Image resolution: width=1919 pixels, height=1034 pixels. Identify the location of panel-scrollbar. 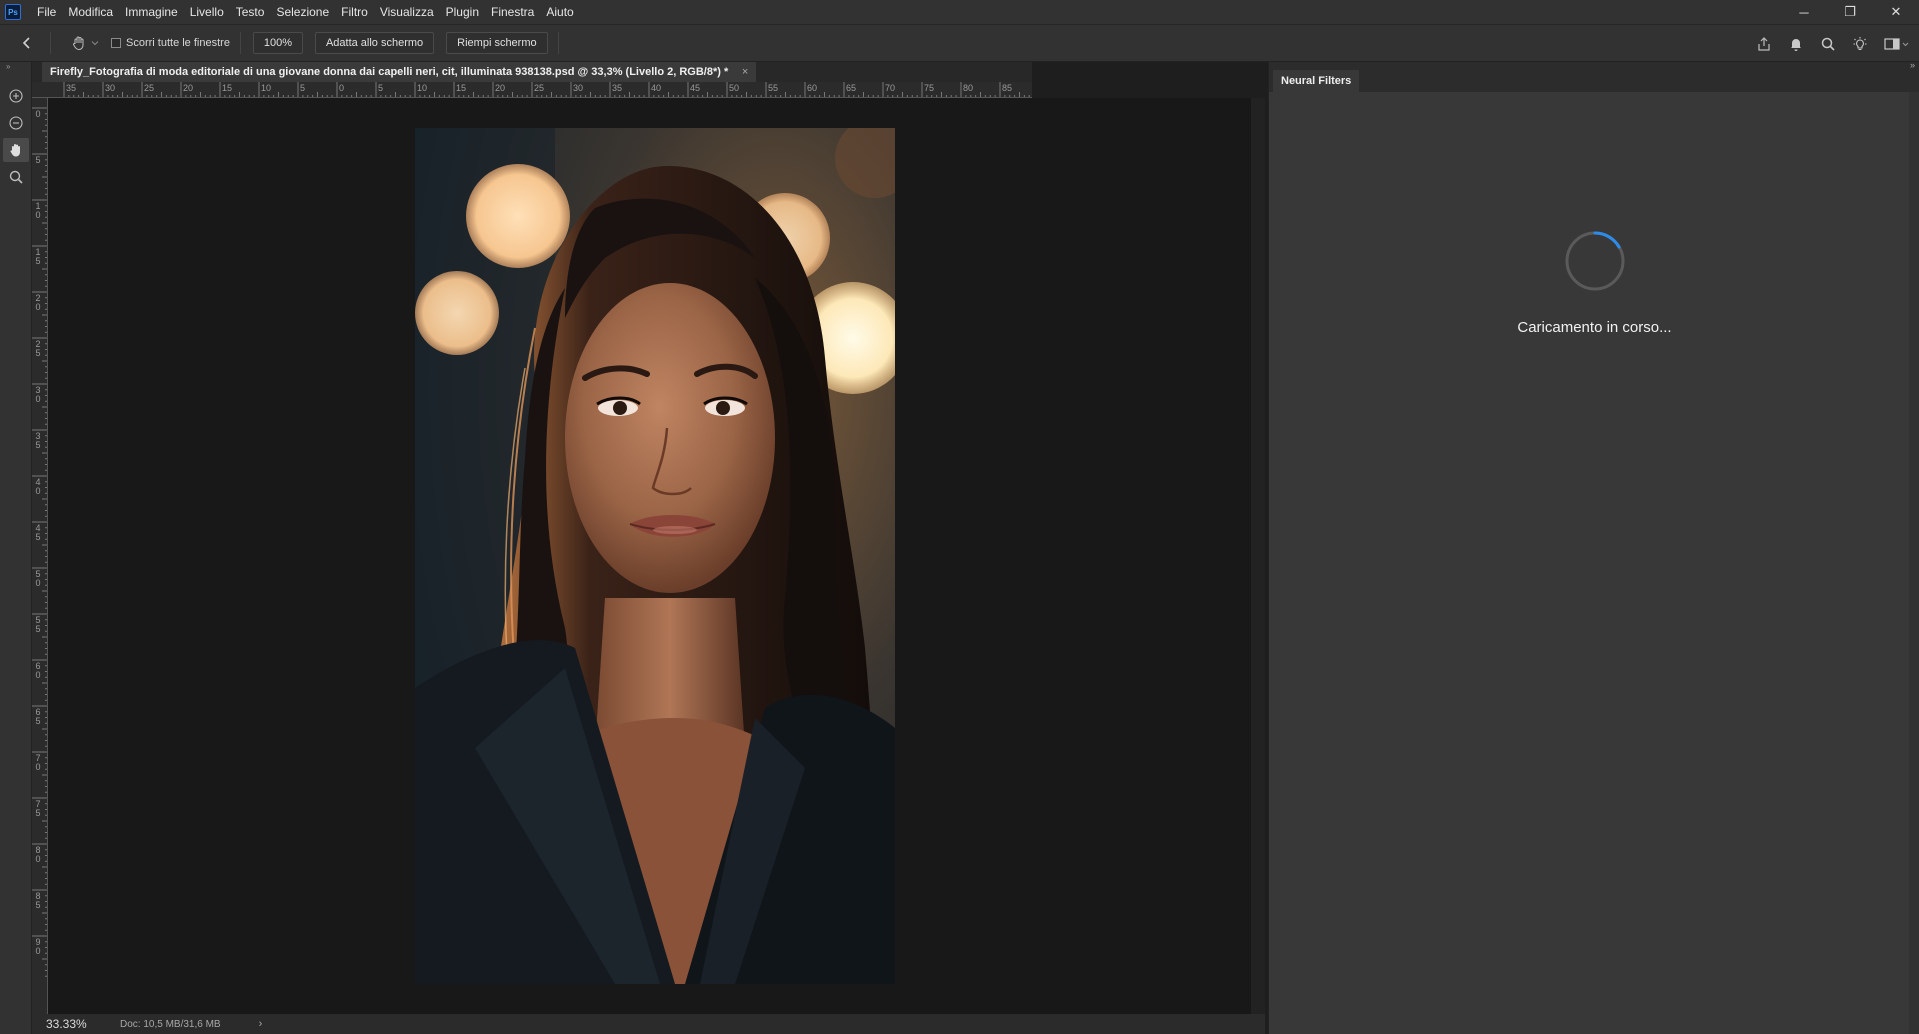
(1914, 563).